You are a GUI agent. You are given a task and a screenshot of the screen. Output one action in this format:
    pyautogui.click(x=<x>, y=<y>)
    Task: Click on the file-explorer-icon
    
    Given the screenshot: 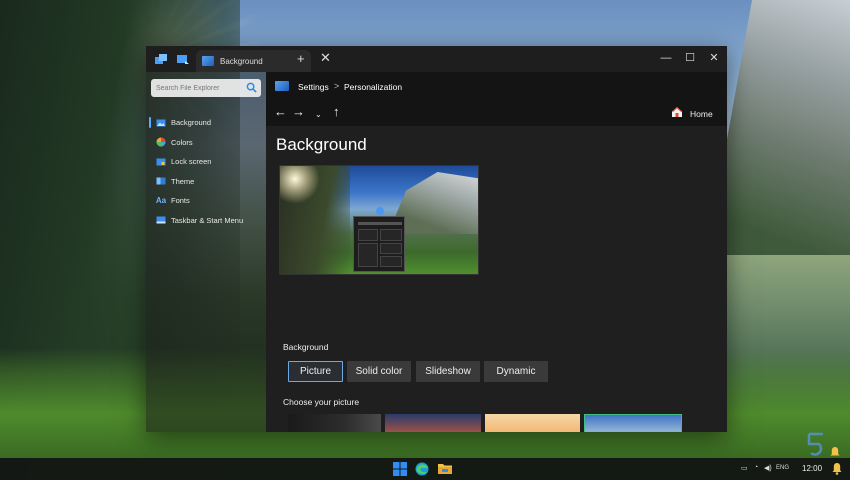 What is the action you would take?
    pyautogui.click(x=445, y=469)
    